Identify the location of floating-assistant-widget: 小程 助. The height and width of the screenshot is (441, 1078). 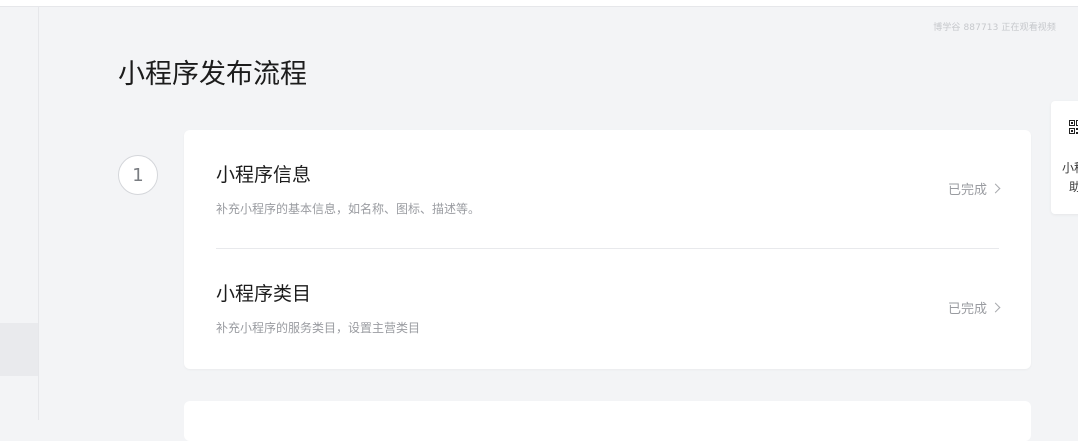
(1064, 157).